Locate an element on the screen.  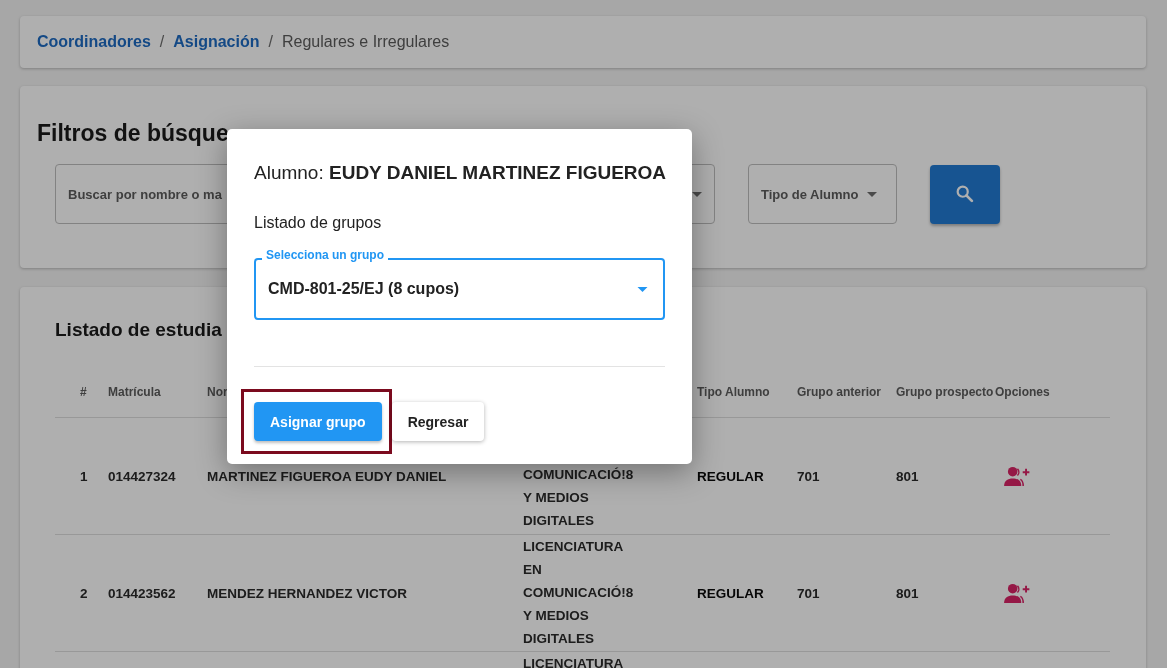
table-cell-text: 014427324 is located at coordinates (142, 476).